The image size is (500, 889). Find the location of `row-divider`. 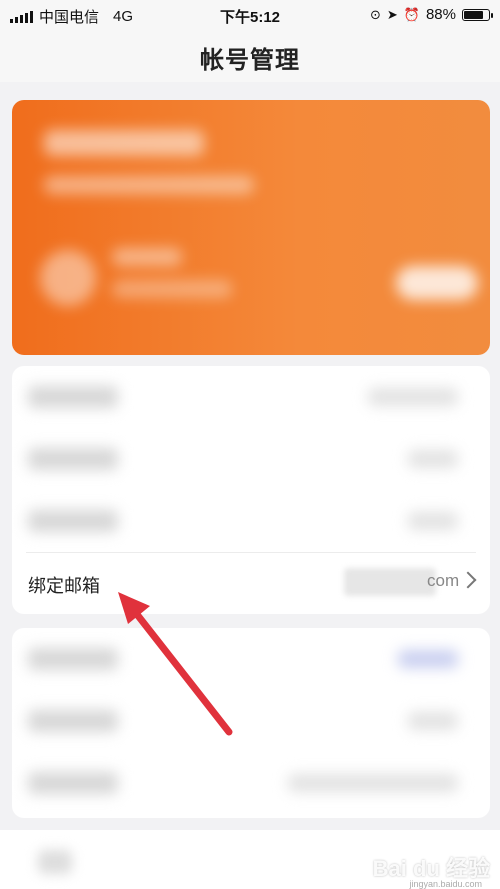

row-divider is located at coordinates (251, 552).